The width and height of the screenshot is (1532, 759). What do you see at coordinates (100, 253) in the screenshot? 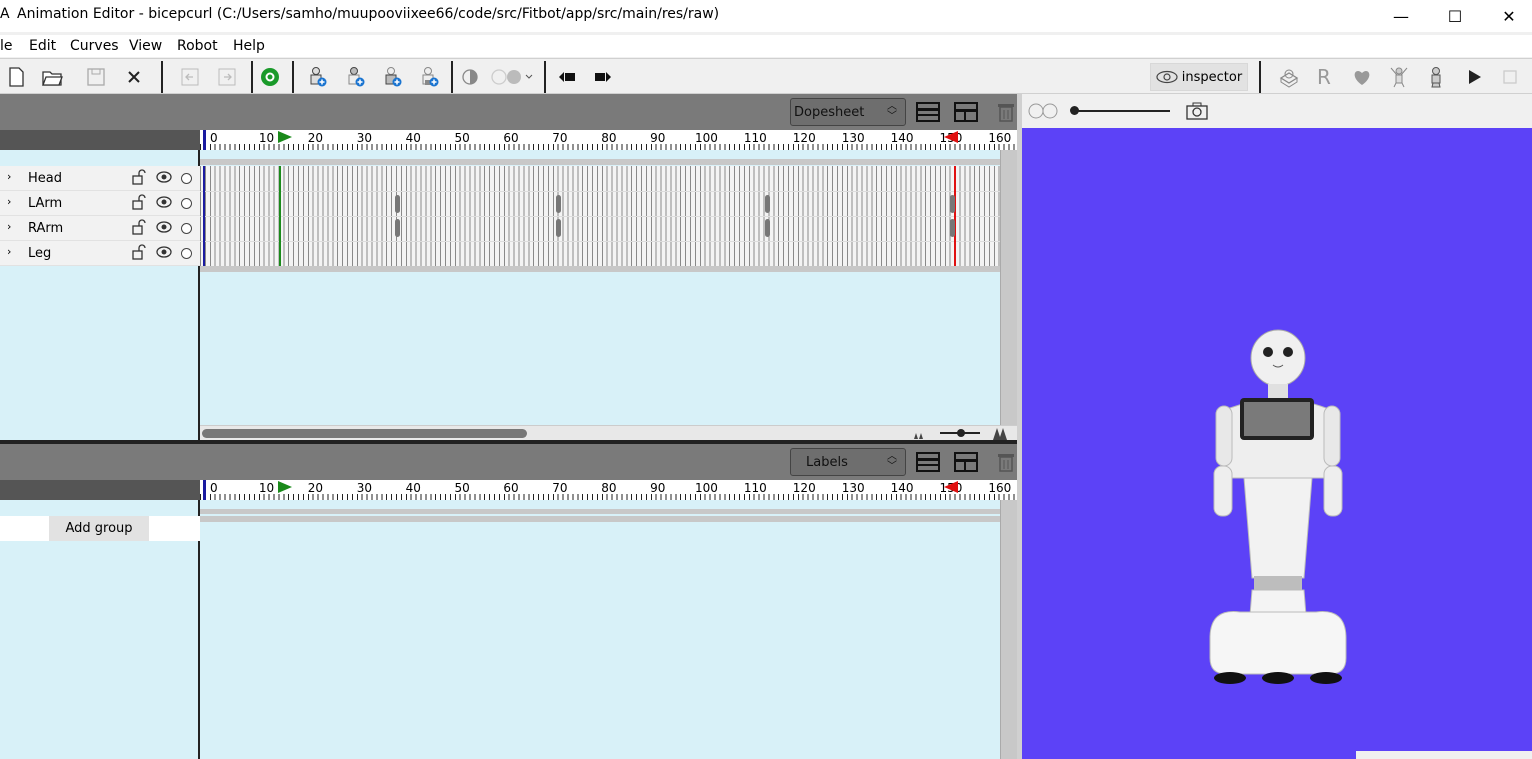
I see `track-row-leg: › Leg` at bounding box center [100, 253].